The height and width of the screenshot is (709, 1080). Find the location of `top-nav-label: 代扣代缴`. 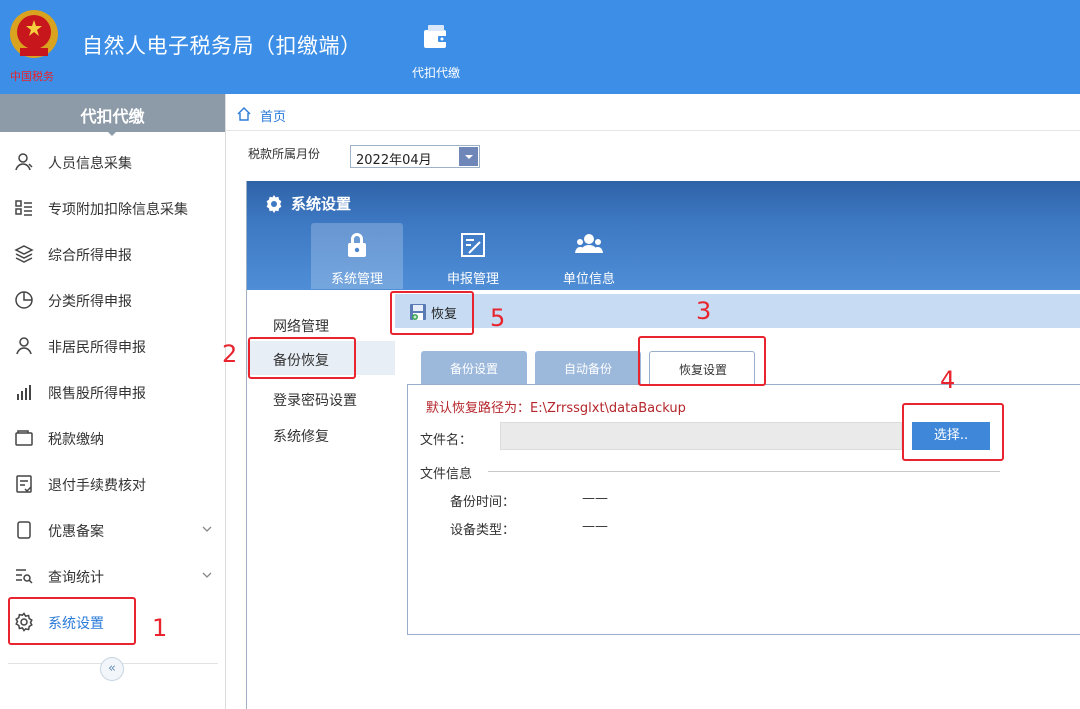

top-nav-label: 代扣代缴 is located at coordinates (435, 73).